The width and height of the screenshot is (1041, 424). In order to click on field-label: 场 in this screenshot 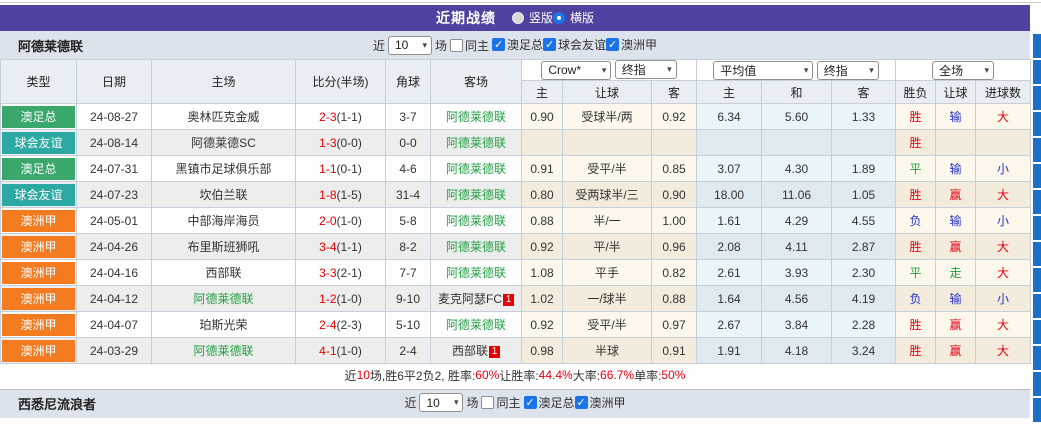, I will do `click(440, 45)`.